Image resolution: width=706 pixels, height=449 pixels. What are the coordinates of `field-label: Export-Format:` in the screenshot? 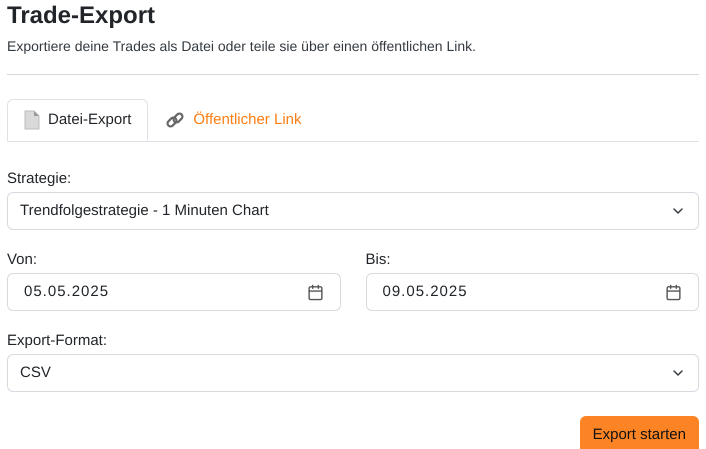 It's located at (57, 341).